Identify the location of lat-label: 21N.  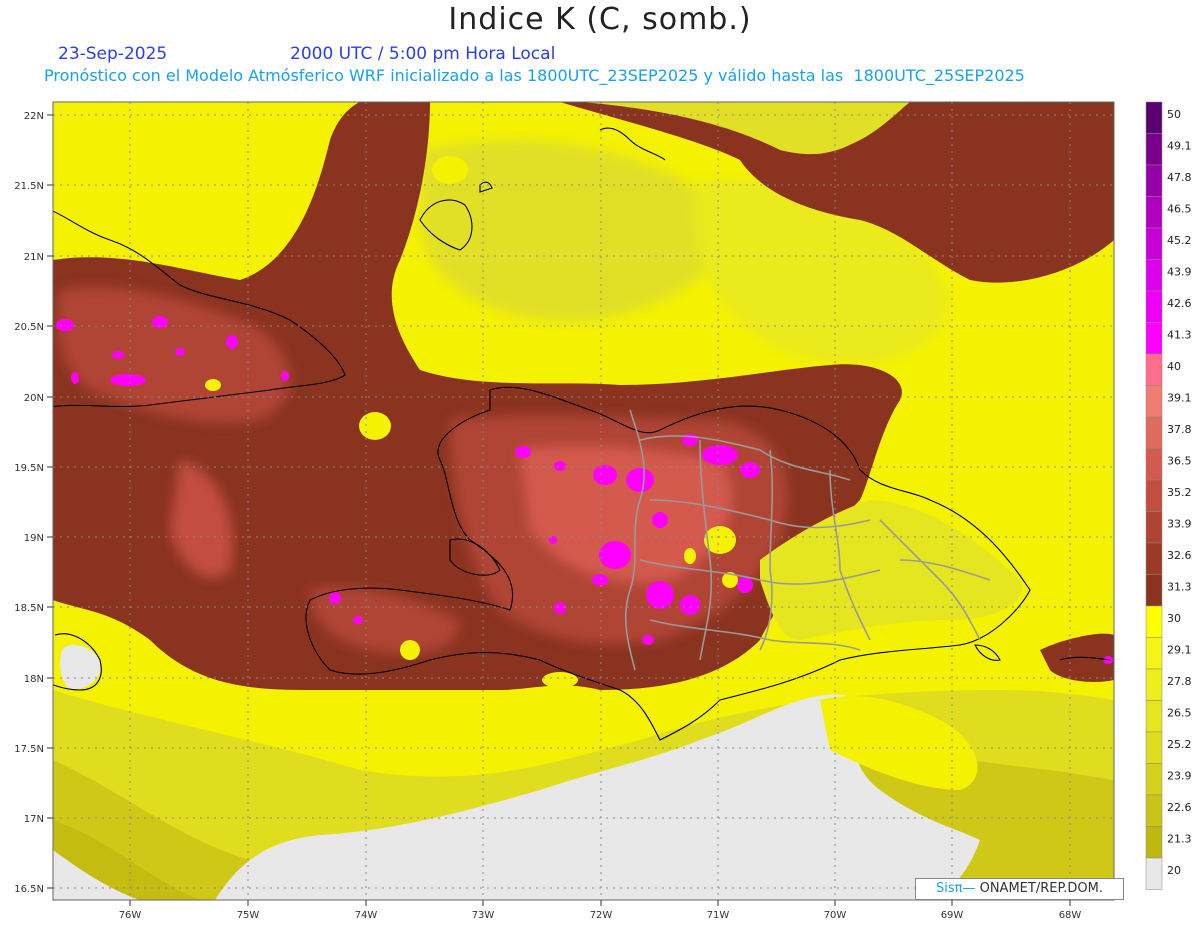
(34, 257).